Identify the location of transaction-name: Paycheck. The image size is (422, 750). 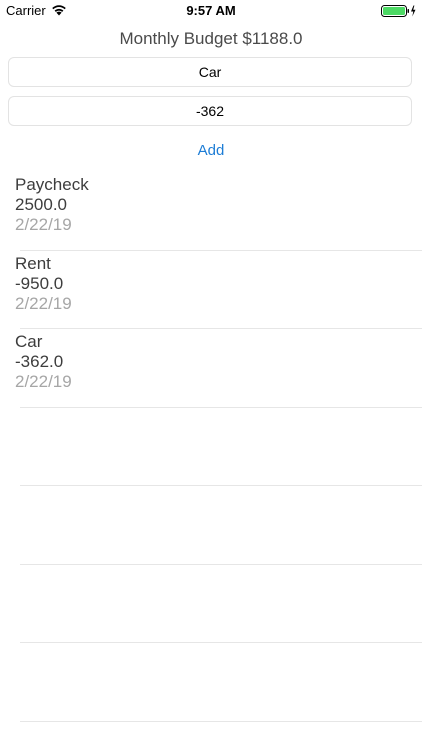
(52, 184).